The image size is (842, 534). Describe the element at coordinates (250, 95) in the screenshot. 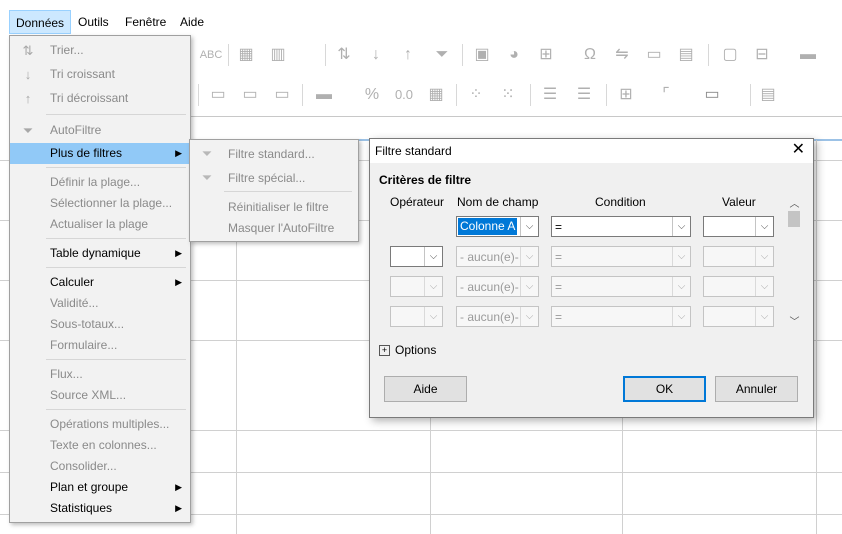

I see `align-center-vertical-icon: ▭` at that location.